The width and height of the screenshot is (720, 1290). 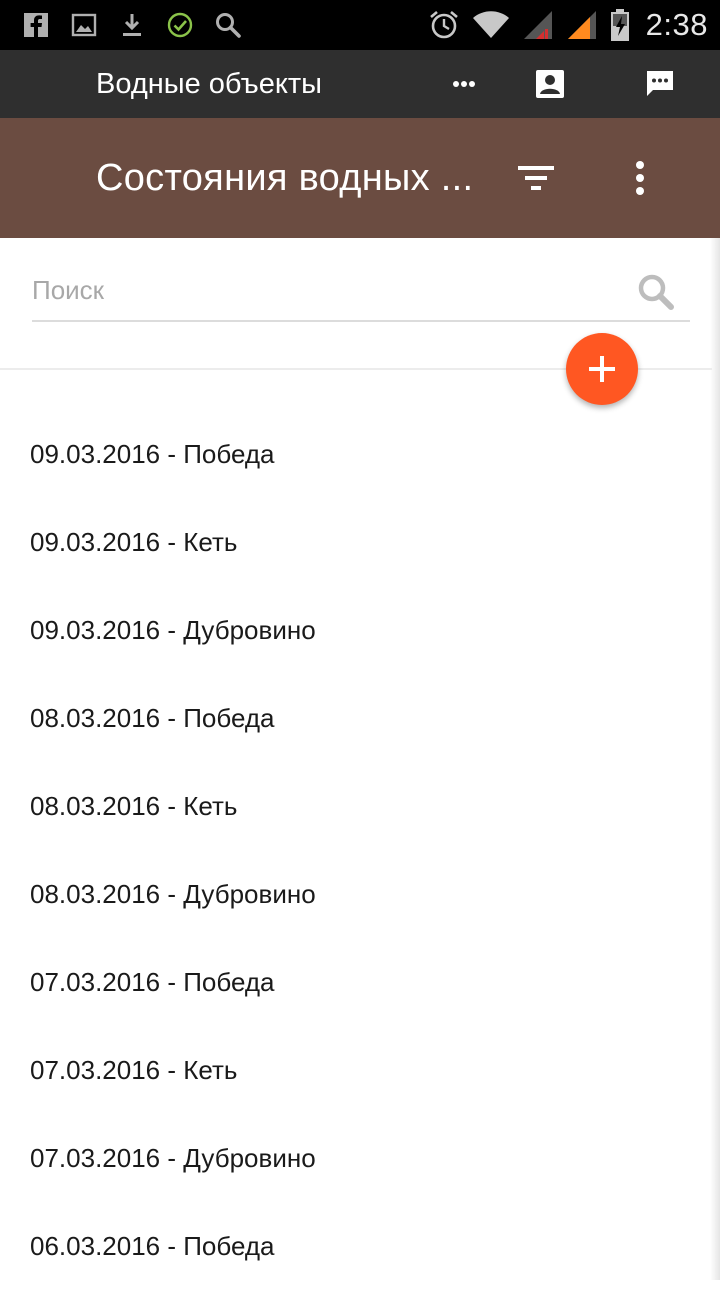 What do you see at coordinates (356, 630) in the screenshot?
I see `list-item: 09.03.2016 - Дубровино` at bounding box center [356, 630].